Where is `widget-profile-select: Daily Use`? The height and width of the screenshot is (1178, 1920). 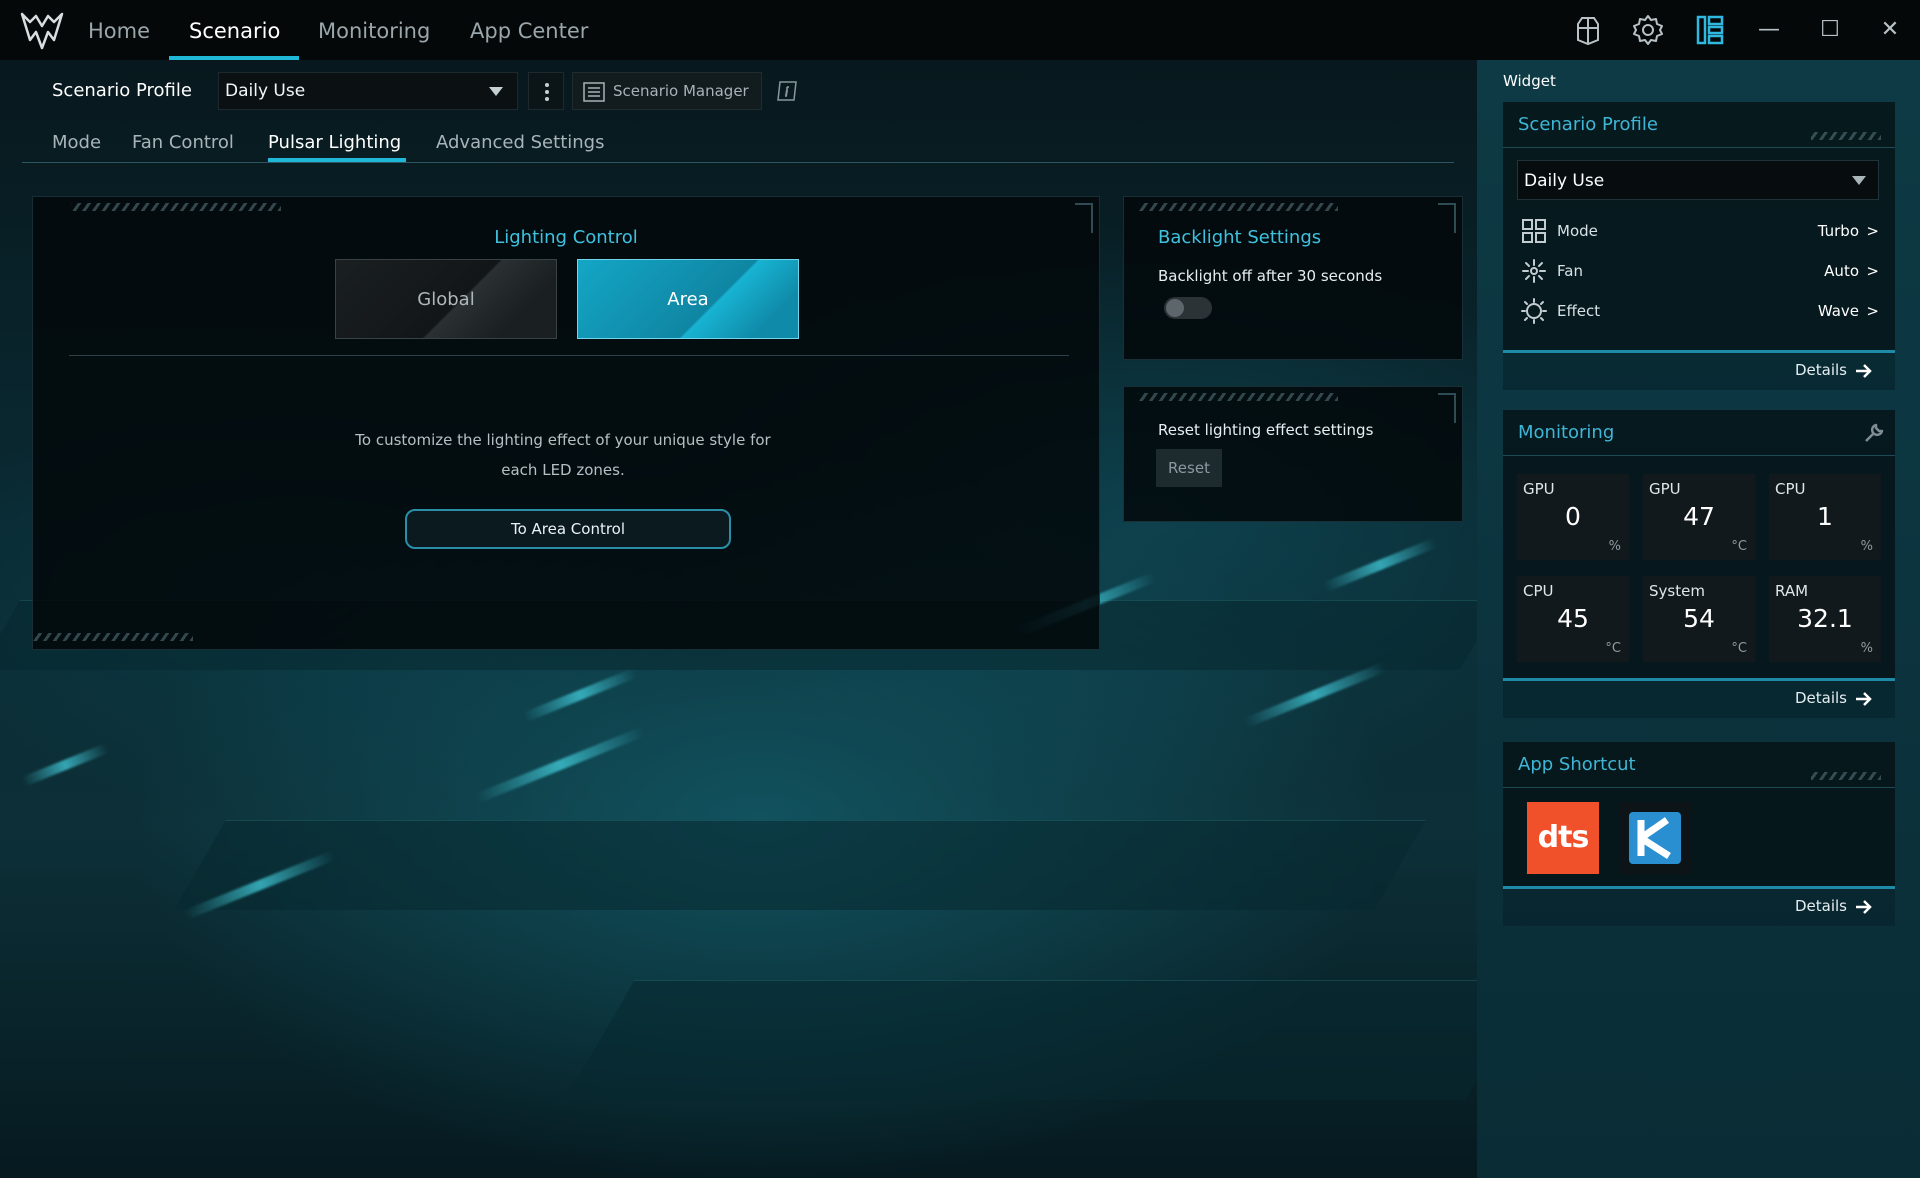
widget-profile-select: Daily Use is located at coordinates (1698, 180).